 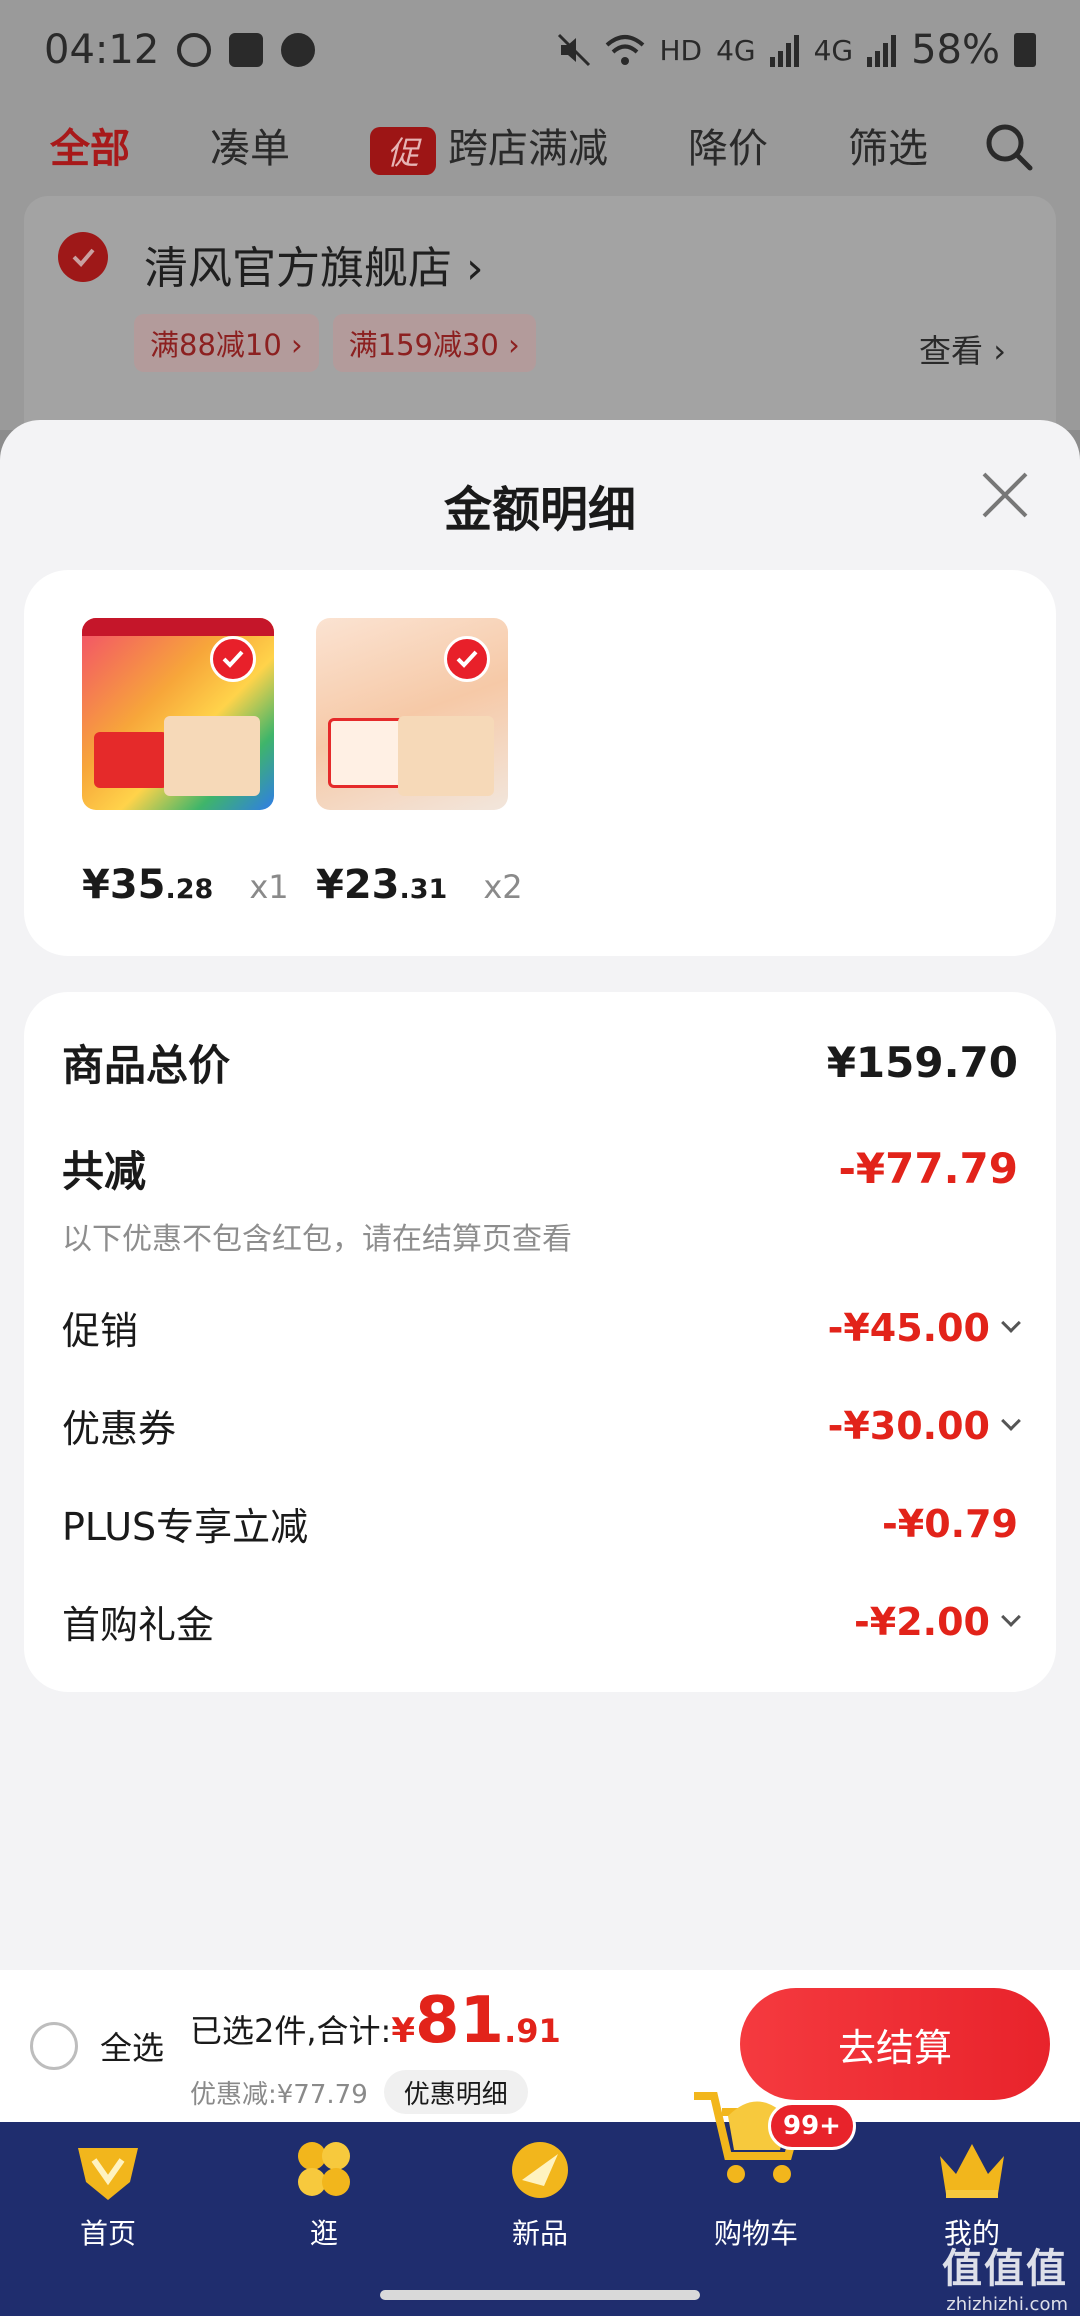 What do you see at coordinates (539, 510) in the screenshot?
I see `sheet-title: 金额明细` at bounding box center [539, 510].